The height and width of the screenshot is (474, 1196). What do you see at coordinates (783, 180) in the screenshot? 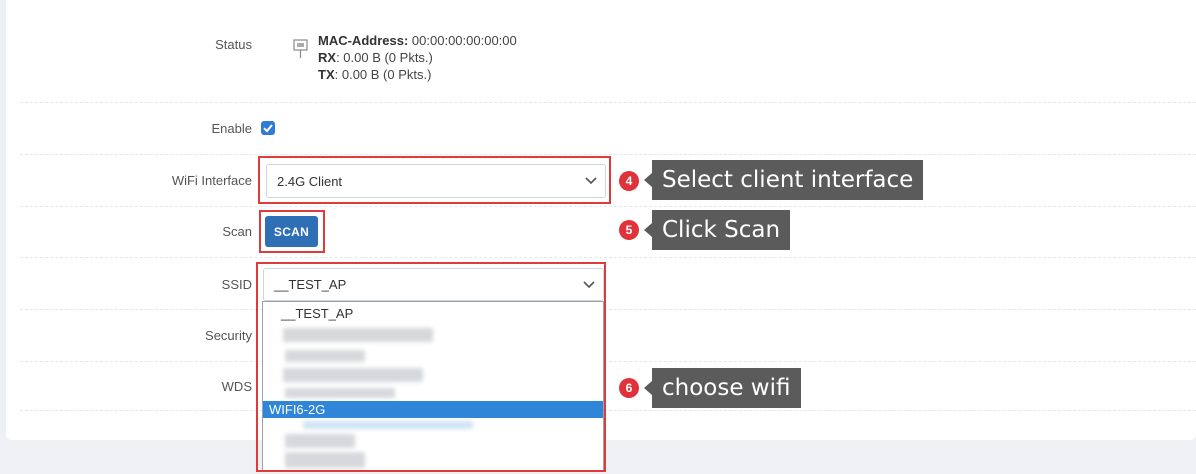
I see `callout: Select client interface` at bounding box center [783, 180].